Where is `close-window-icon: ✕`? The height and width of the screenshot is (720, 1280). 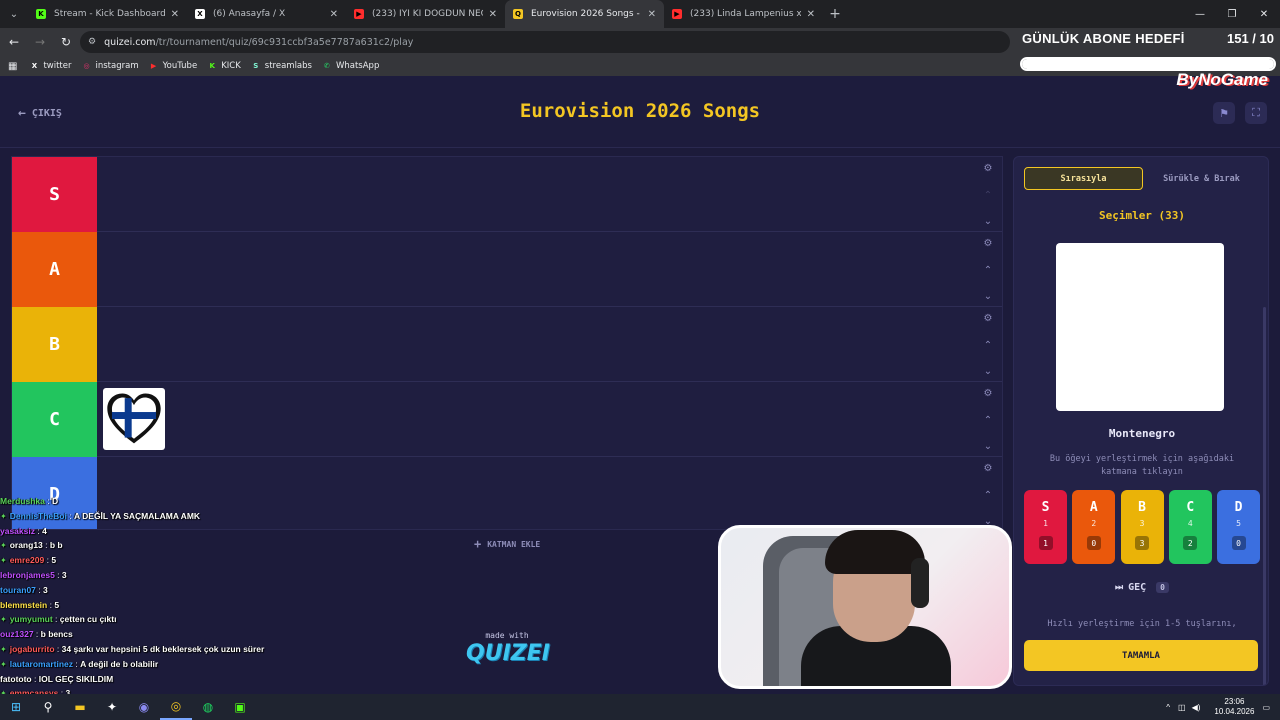 close-window-icon: ✕ is located at coordinates (1264, 14).